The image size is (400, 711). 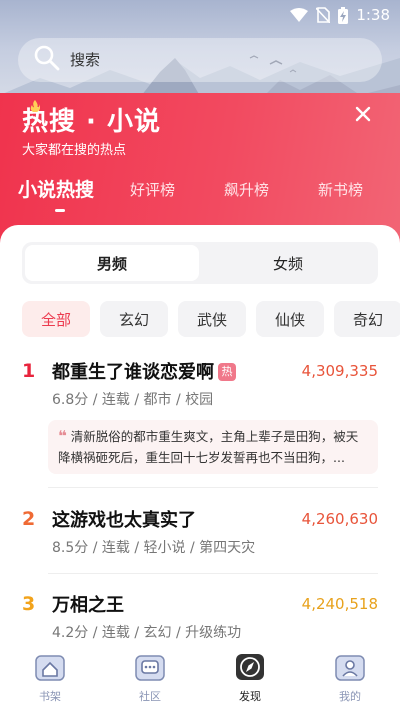 I want to click on book-title: 都重生了谁谈恋爱啊热, so click(x=144, y=371).